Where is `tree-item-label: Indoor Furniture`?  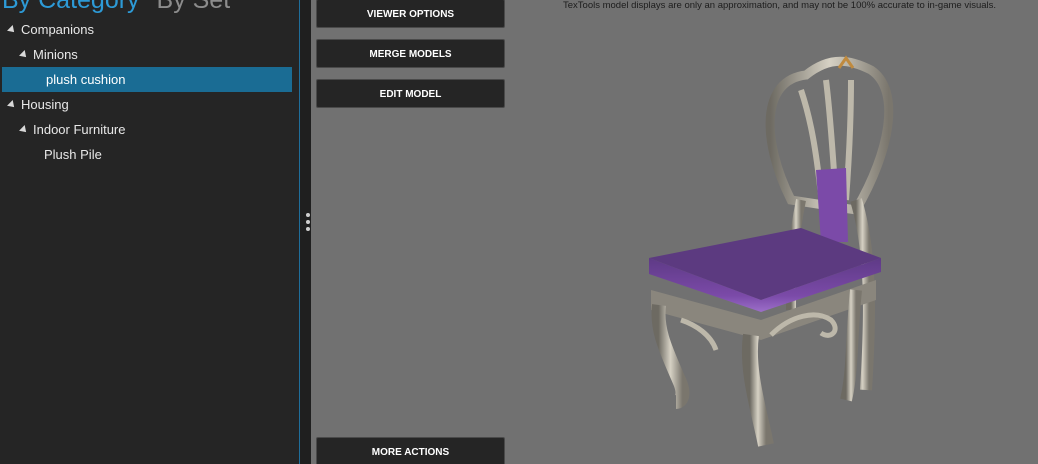
tree-item-label: Indoor Furniture is located at coordinates (79, 129).